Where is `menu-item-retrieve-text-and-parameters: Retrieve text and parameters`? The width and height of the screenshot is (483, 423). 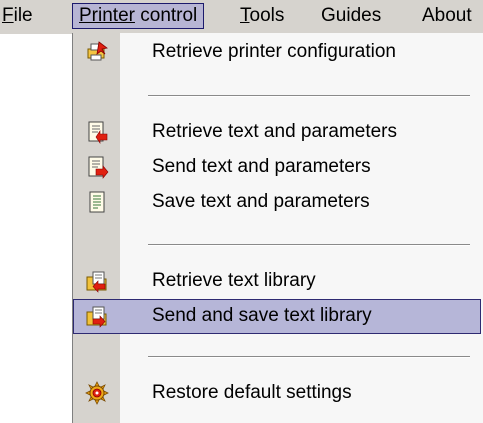
menu-item-retrieve-text-and-parameters: Retrieve text and parameters is located at coordinates (277, 132).